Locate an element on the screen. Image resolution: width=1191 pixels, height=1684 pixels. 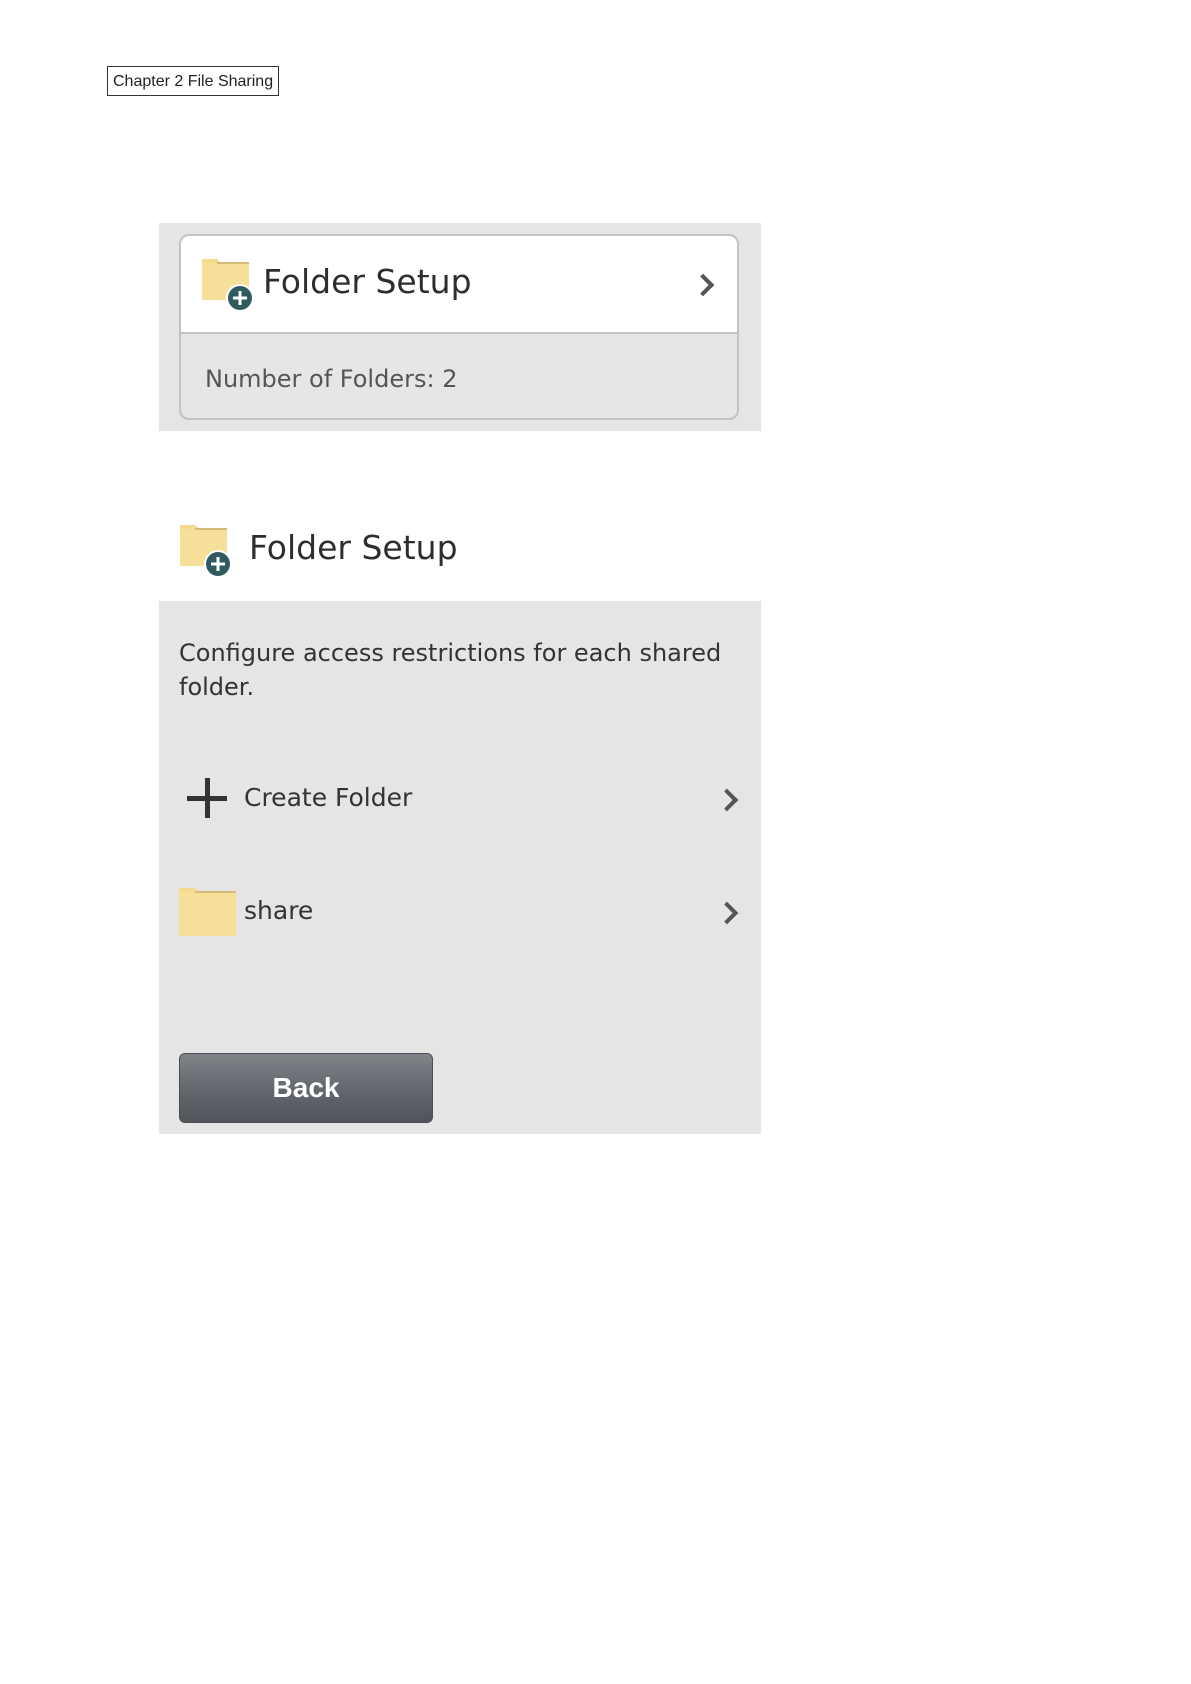
folder-setup-card-screenshot: Folder Setup Number of Folders: 2 is located at coordinates (460, 327).